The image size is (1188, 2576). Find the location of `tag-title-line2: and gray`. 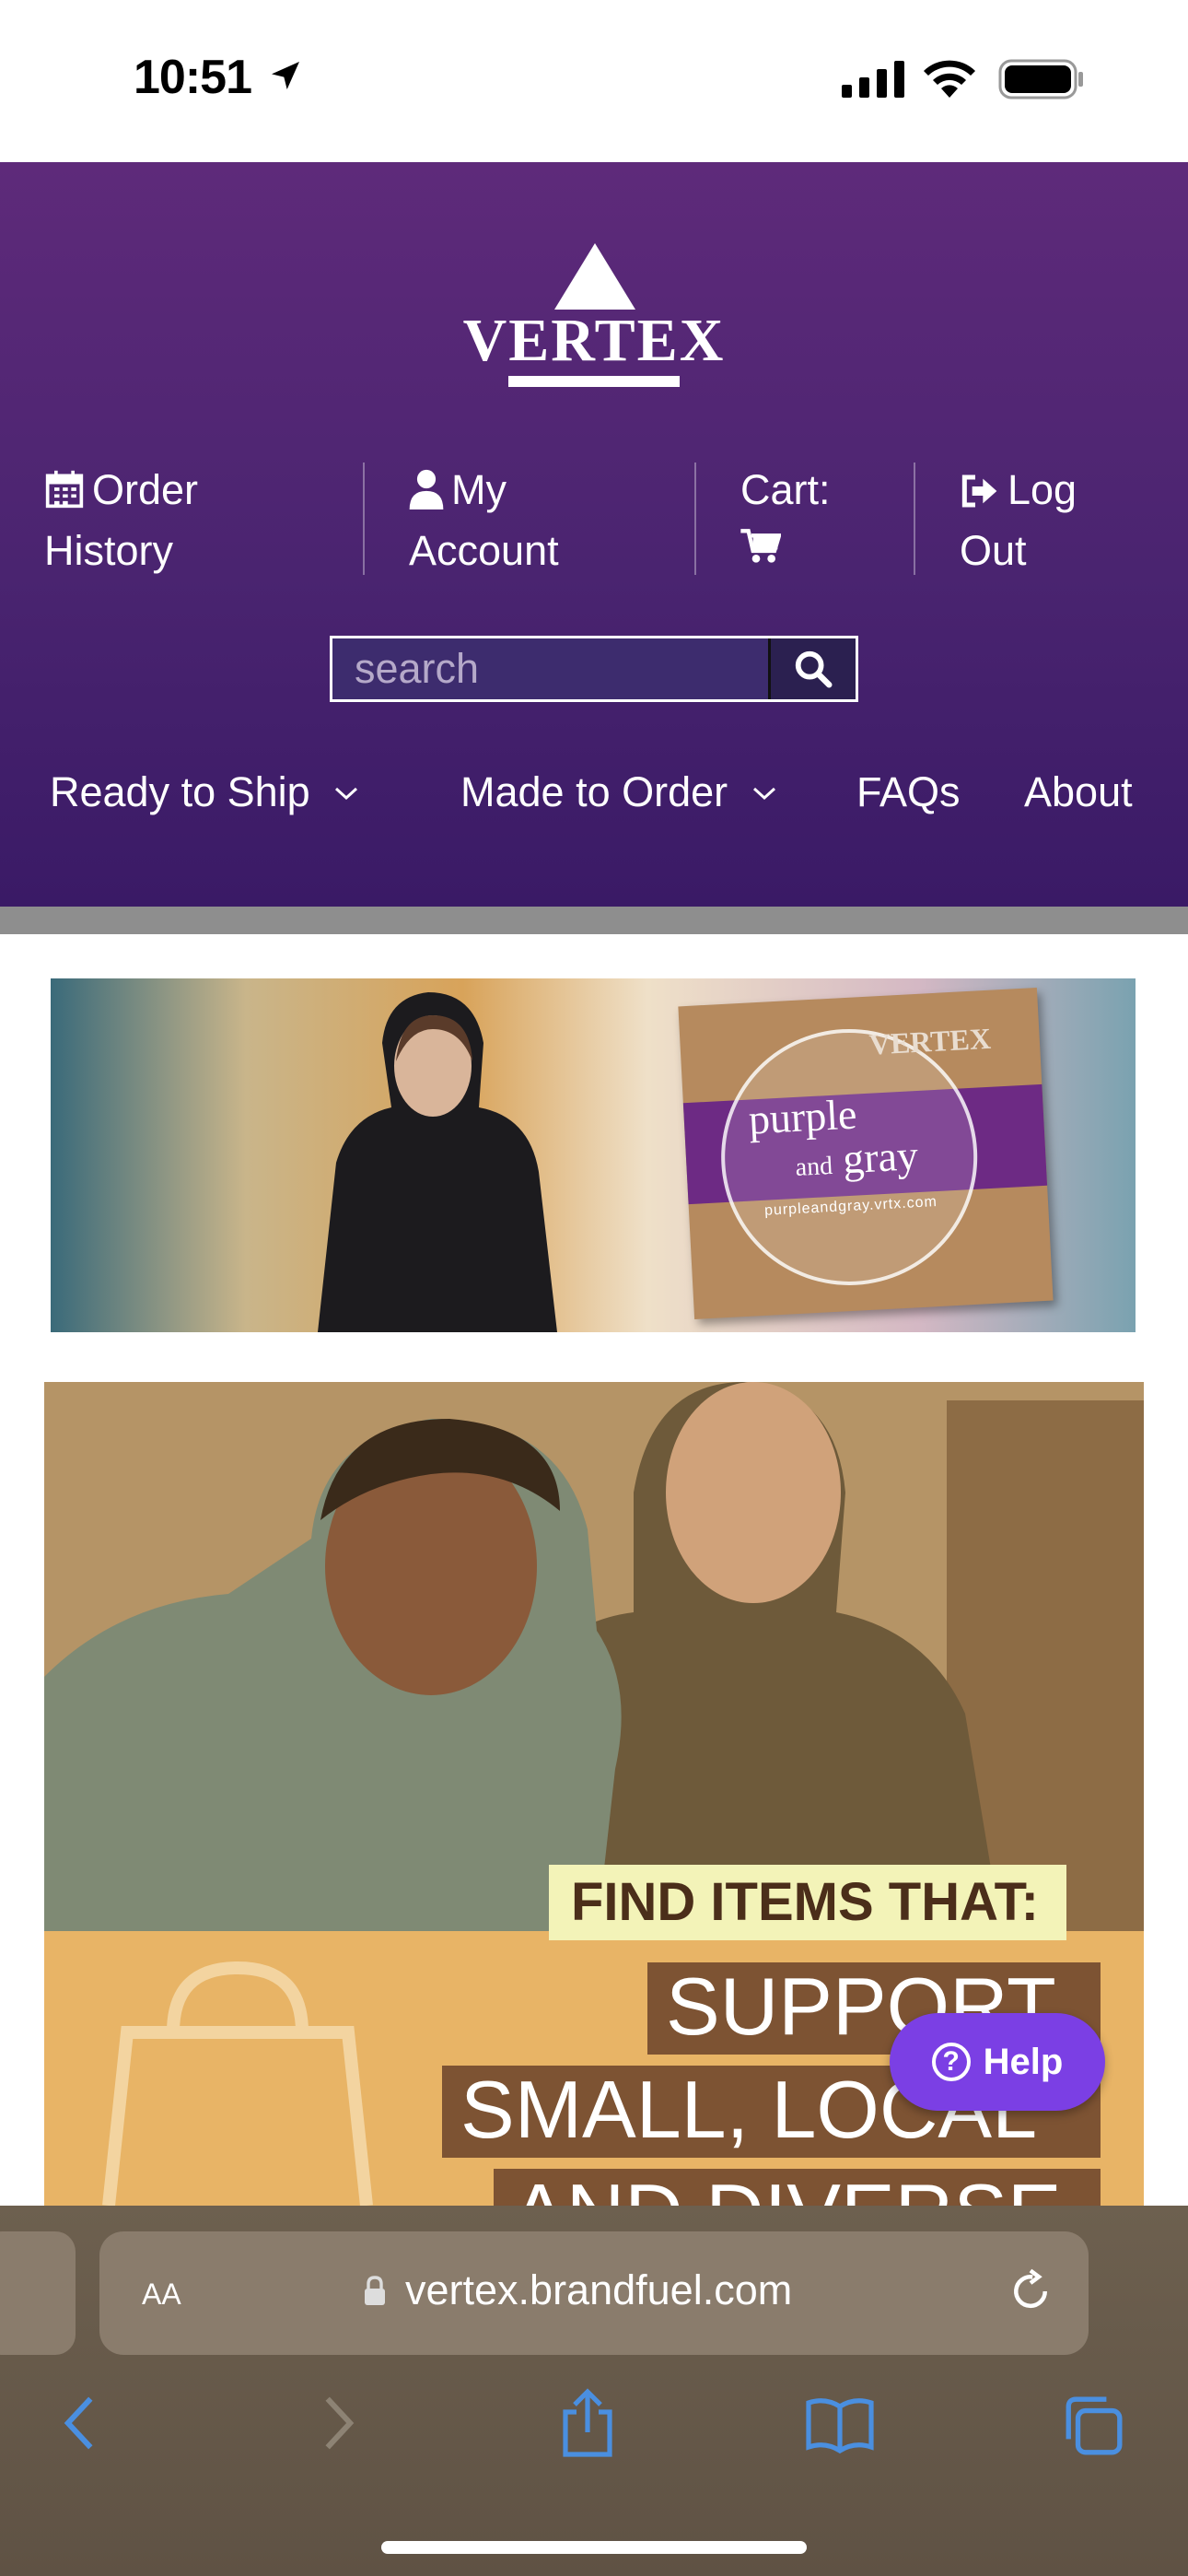

tag-title-line2: and gray is located at coordinates (856, 1158).